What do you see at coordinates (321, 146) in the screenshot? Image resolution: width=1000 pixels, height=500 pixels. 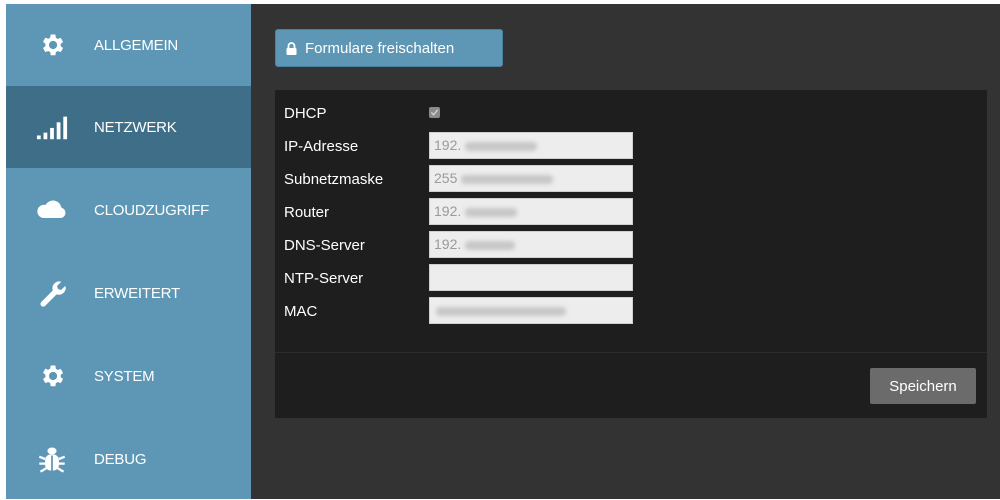 I see `ip-address-label: IP-Adresse` at bounding box center [321, 146].